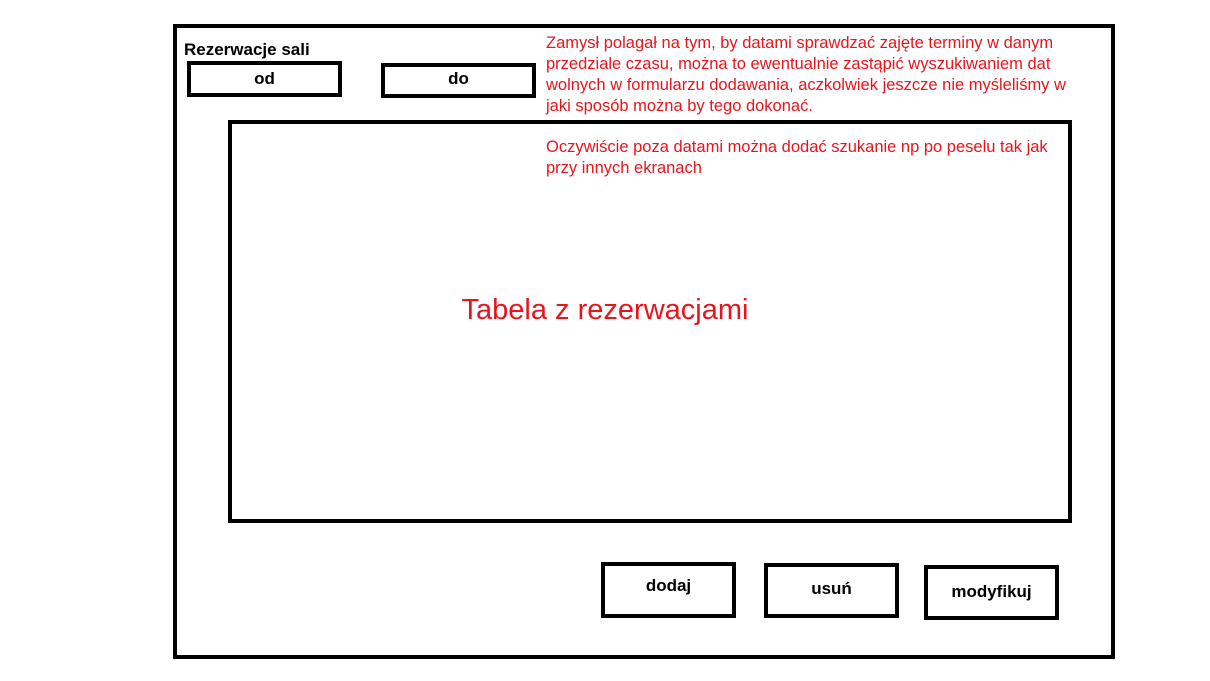  What do you see at coordinates (991, 592) in the screenshot?
I see `modify-button: modyfikuj` at bounding box center [991, 592].